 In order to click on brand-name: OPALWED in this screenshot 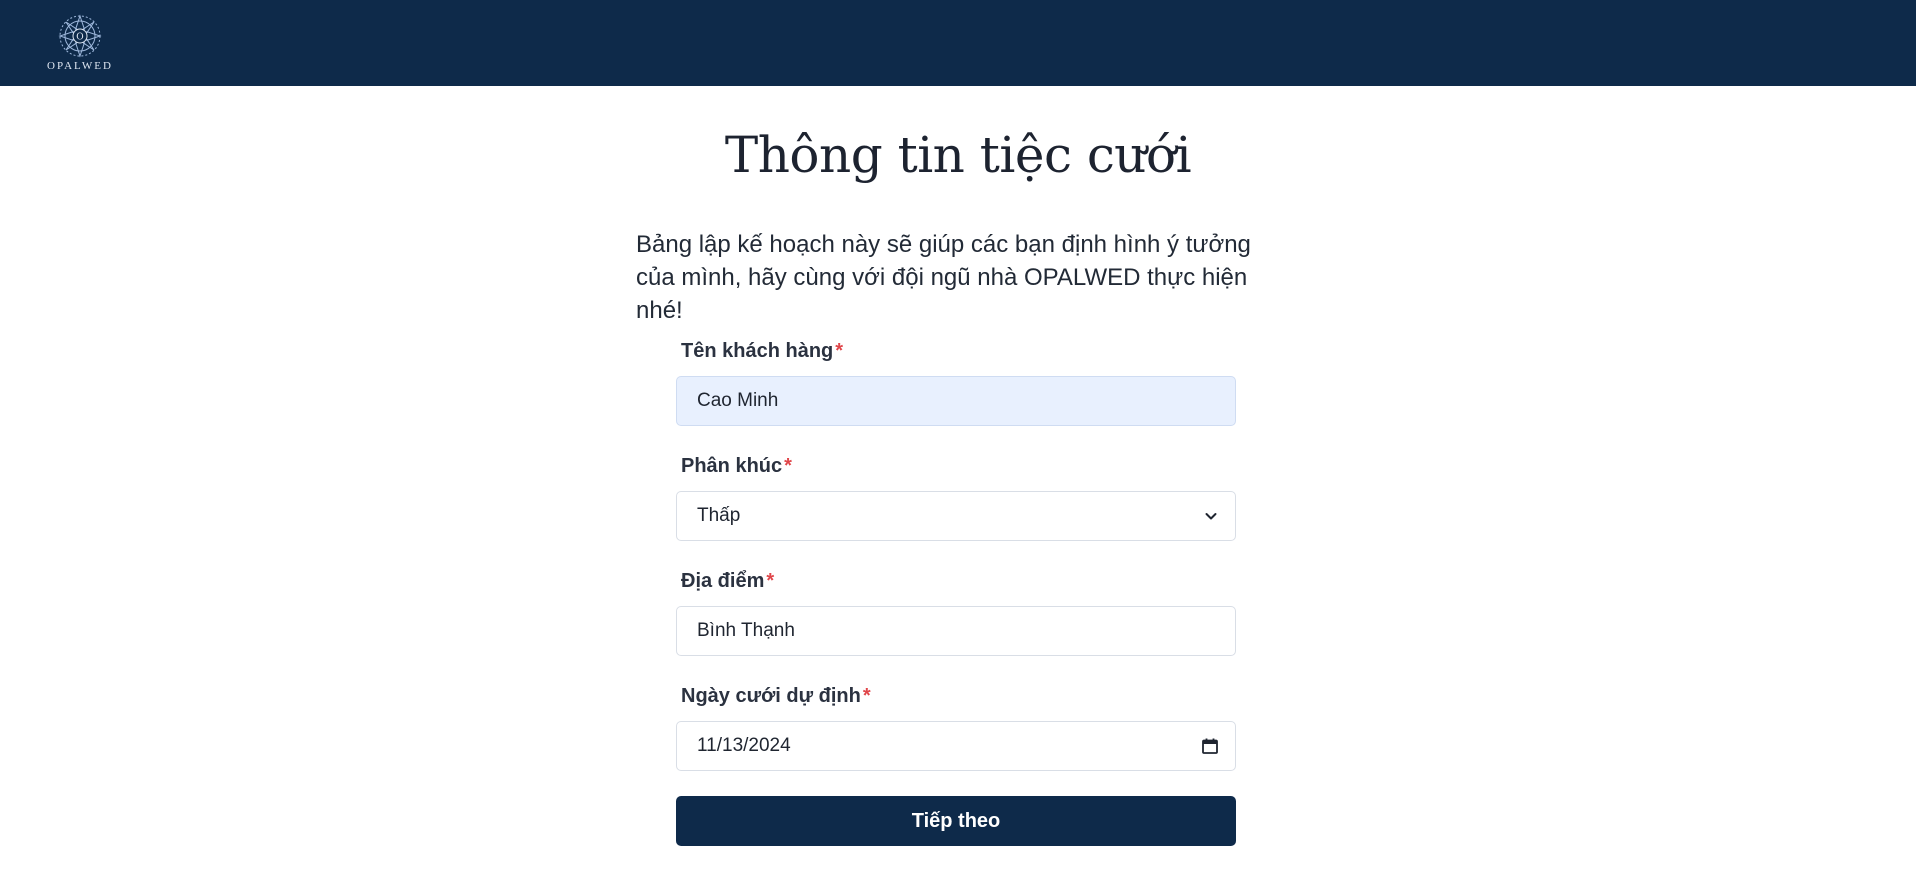, I will do `click(80, 66)`.